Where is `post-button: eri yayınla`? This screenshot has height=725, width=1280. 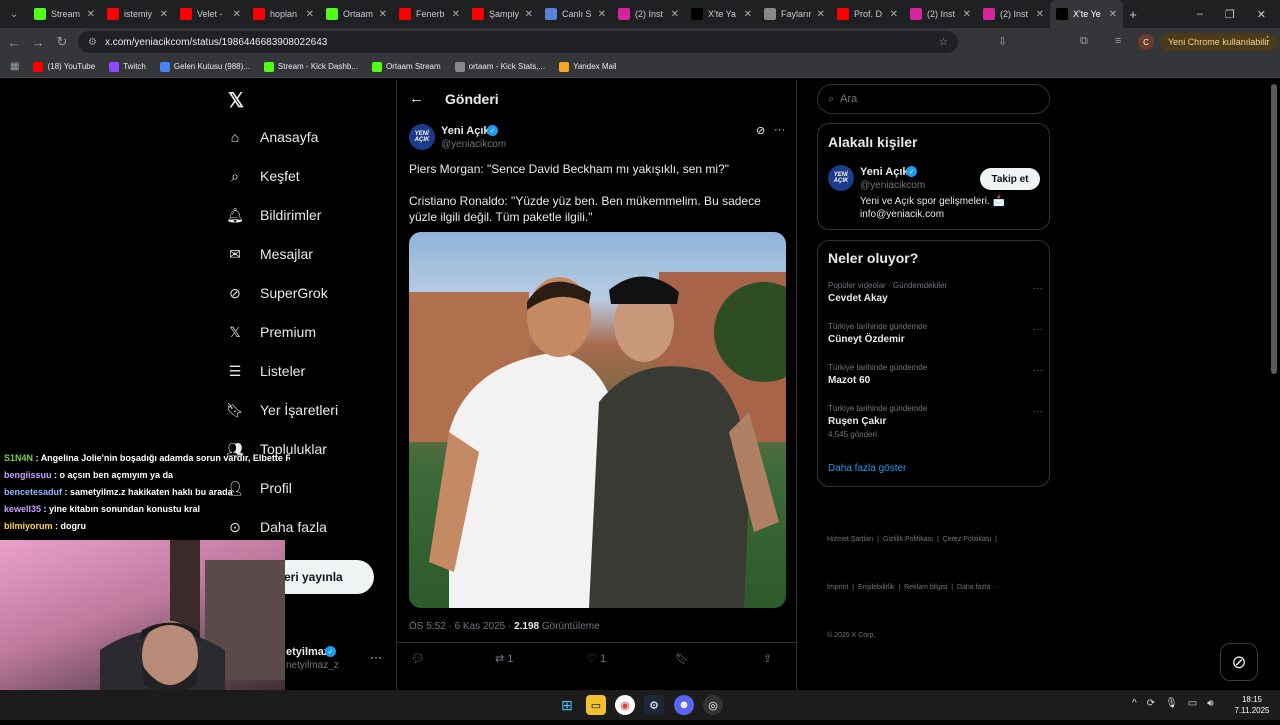
post-button: eri yayınla is located at coordinates (322, 577).